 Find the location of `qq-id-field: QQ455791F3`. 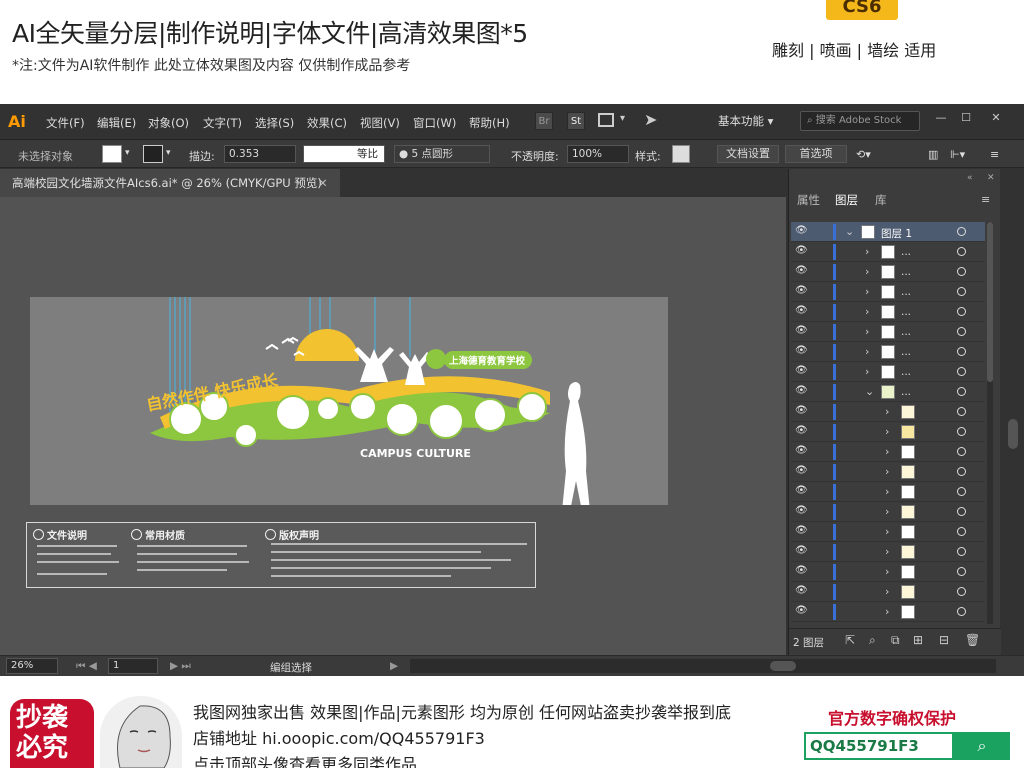

qq-id-field: QQ455791F3 is located at coordinates (879, 746).